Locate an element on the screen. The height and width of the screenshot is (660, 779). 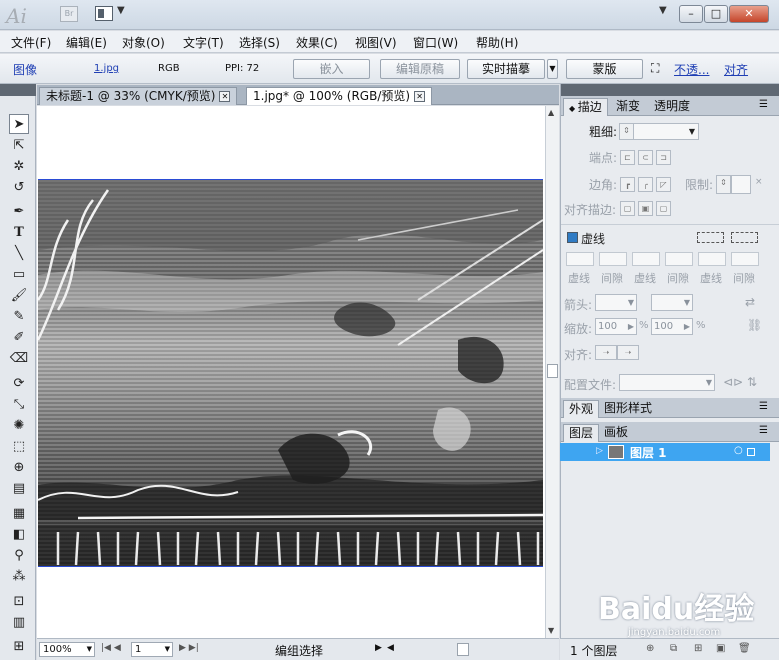
embed-button: 嵌入 is located at coordinates (331, 69).